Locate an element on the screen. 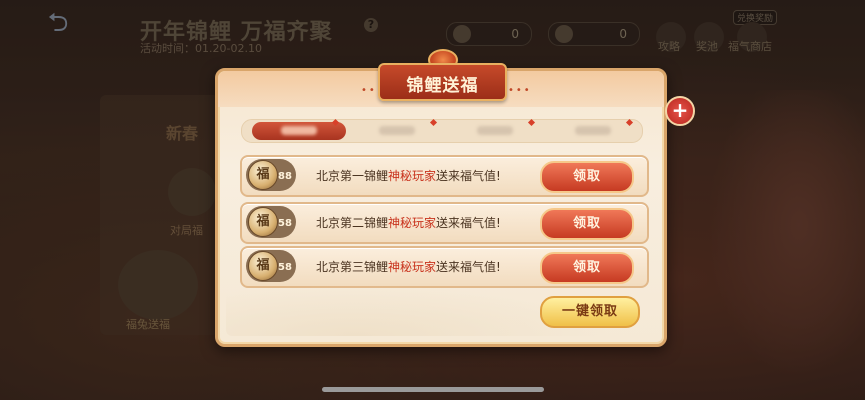 This screenshot has width=865, height=400. blessing-value-pill: 福 58 is located at coordinates (271, 222).